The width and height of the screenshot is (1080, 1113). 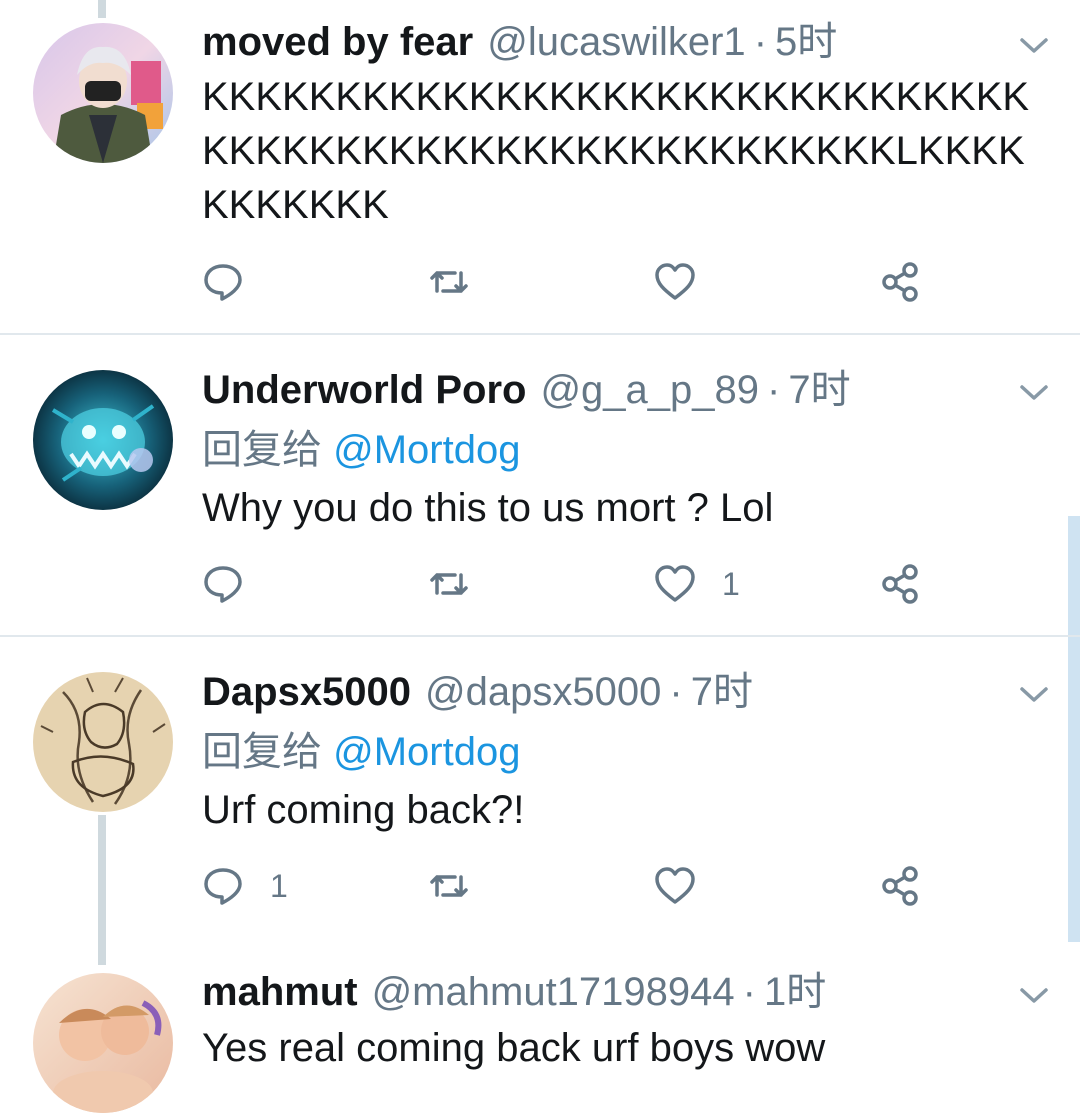 What do you see at coordinates (540, 282) in the screenshot?
I see `tweet-actions` at bounding box center [540, 282].